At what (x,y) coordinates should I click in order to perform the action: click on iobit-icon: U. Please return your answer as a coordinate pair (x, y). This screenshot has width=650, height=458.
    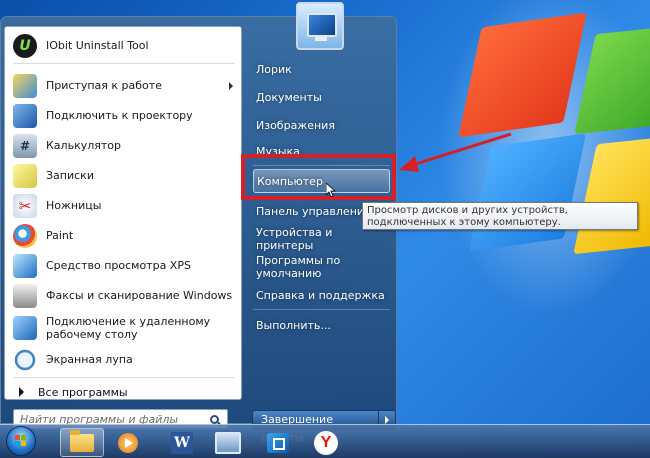
    Looking at the image, I should click on (25, 45).